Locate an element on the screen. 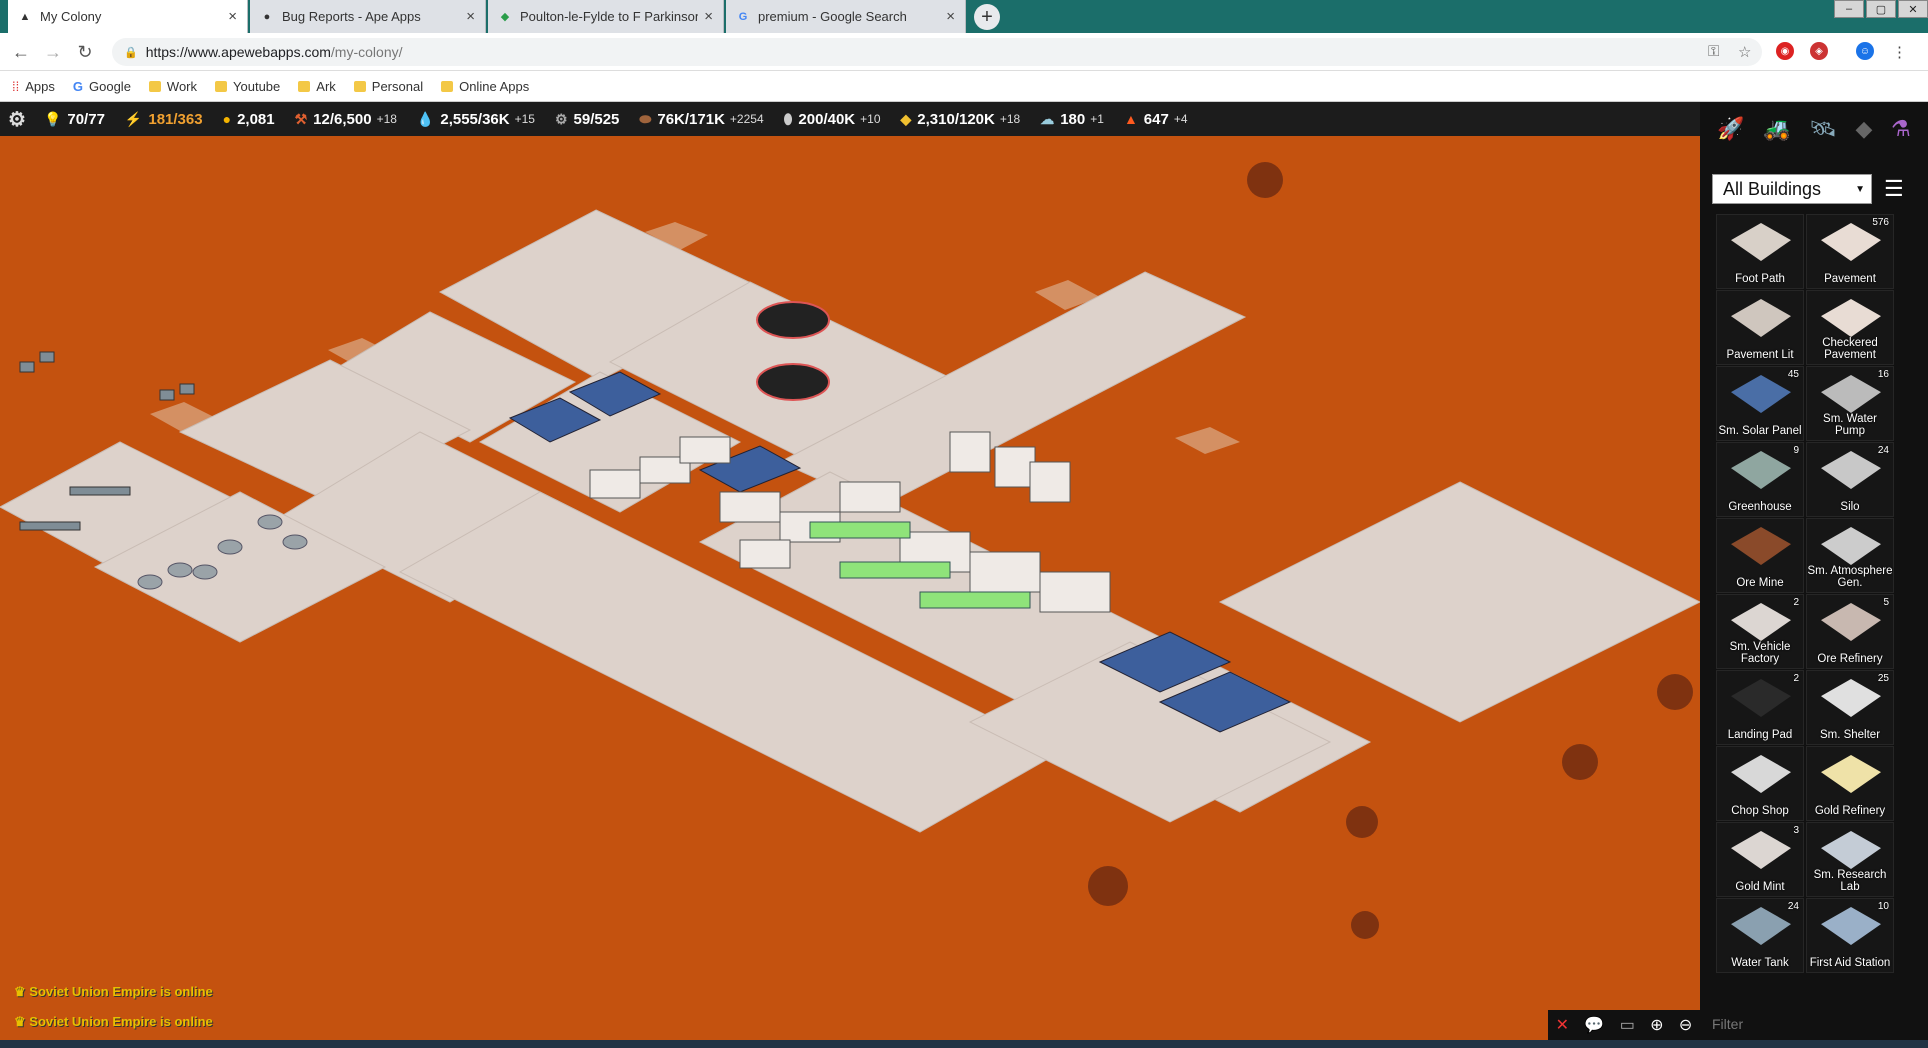 This screenshot has height=1048, width=1928. water-icon: 💧 is located at coordinates (425, 118).